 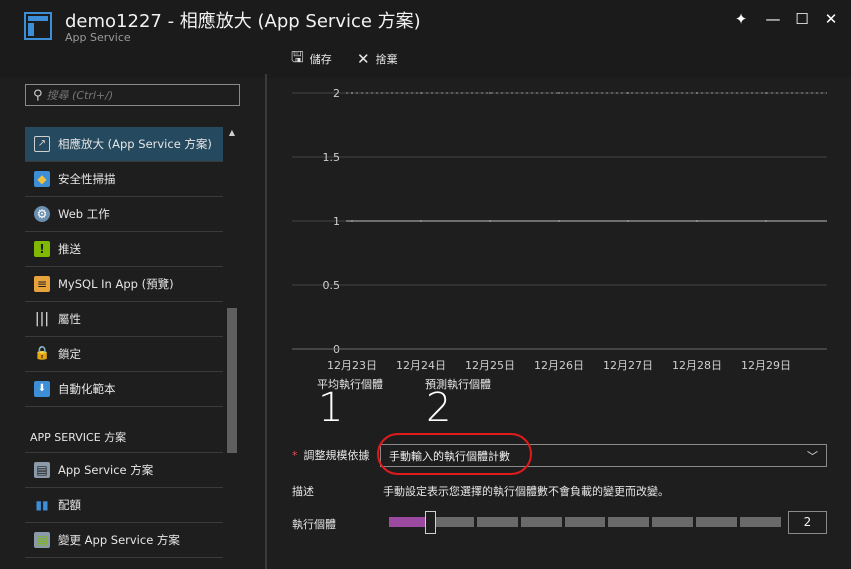 What do you see at coordinates (232, 135) in the screenshot?
I see `scroll-up-icon: ▲` at bounding box center [232, 135].